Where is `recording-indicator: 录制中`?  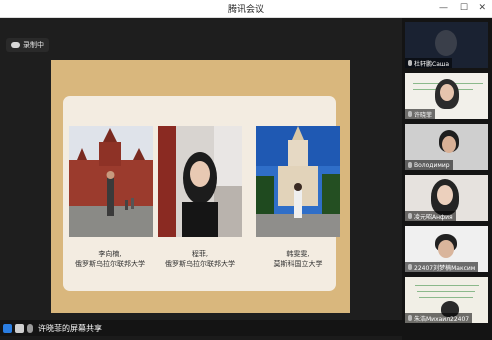 recording-indicator: 录制中 is located at coordinates (27, 45).